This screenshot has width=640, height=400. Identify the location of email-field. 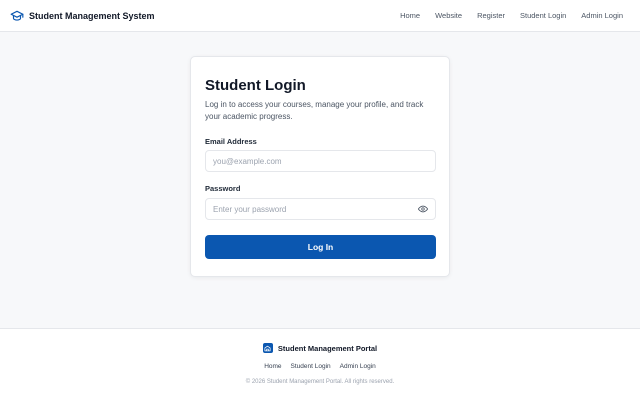
(320, 161).